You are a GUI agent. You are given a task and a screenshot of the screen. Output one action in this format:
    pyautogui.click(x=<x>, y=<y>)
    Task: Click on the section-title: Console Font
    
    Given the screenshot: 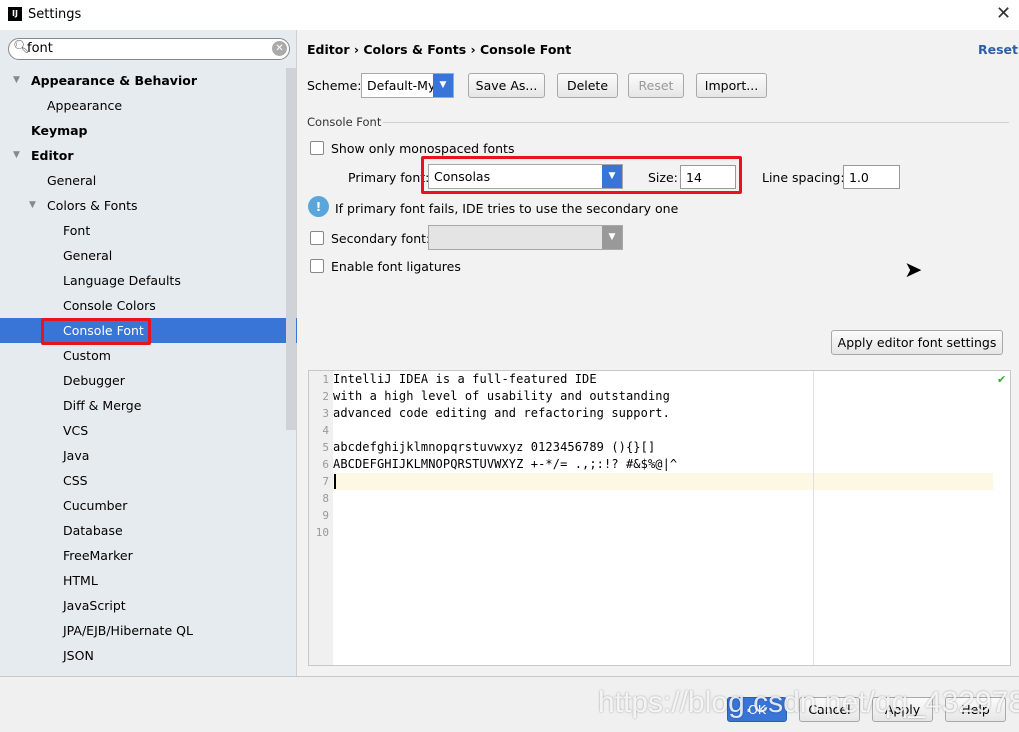 What is the action you would take?
    pyautogui.click(x=344, y=122)
    